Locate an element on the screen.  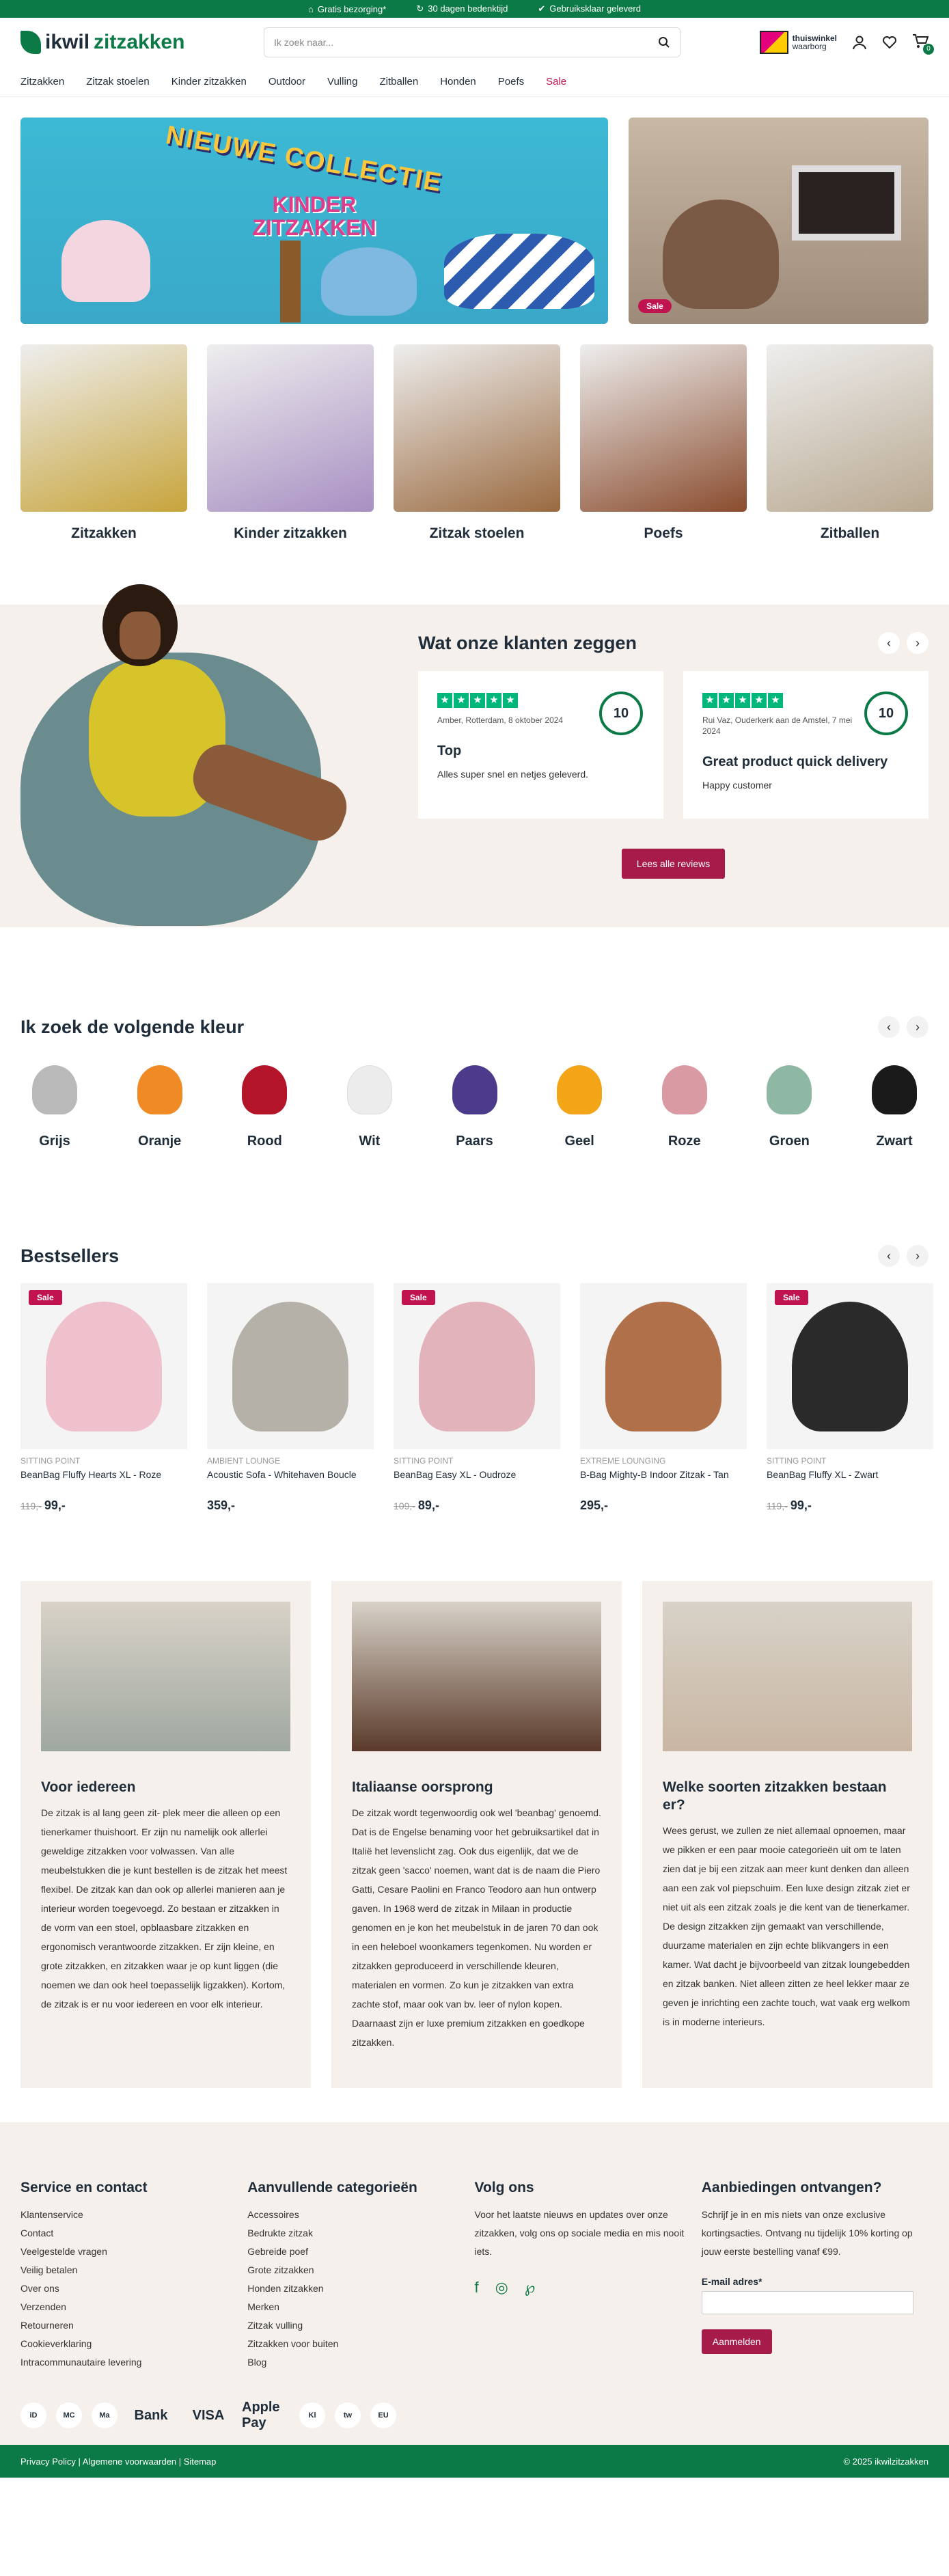
color-option: Groen is located at coordinates (789, 1107).